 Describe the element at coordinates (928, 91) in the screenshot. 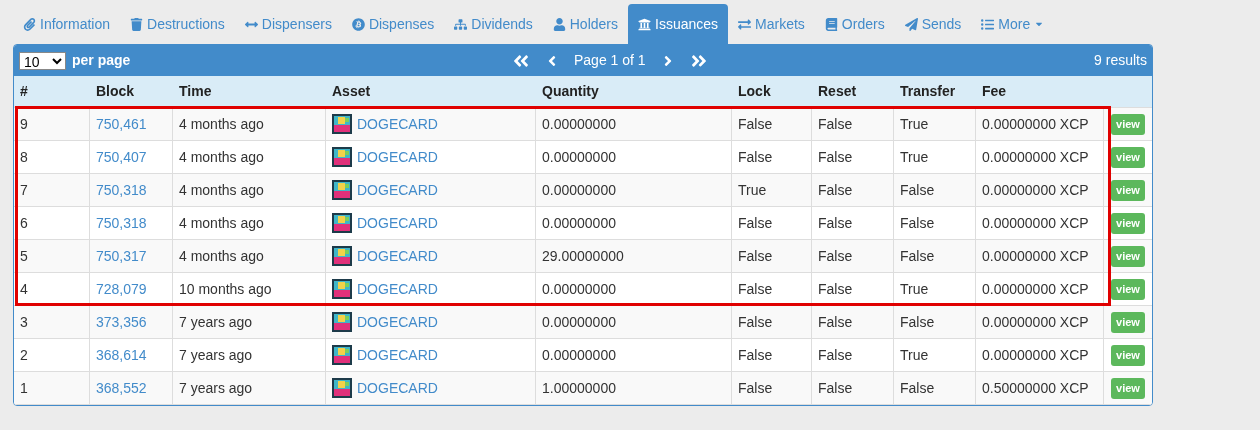

I see `column-header: Transfer` at that location.